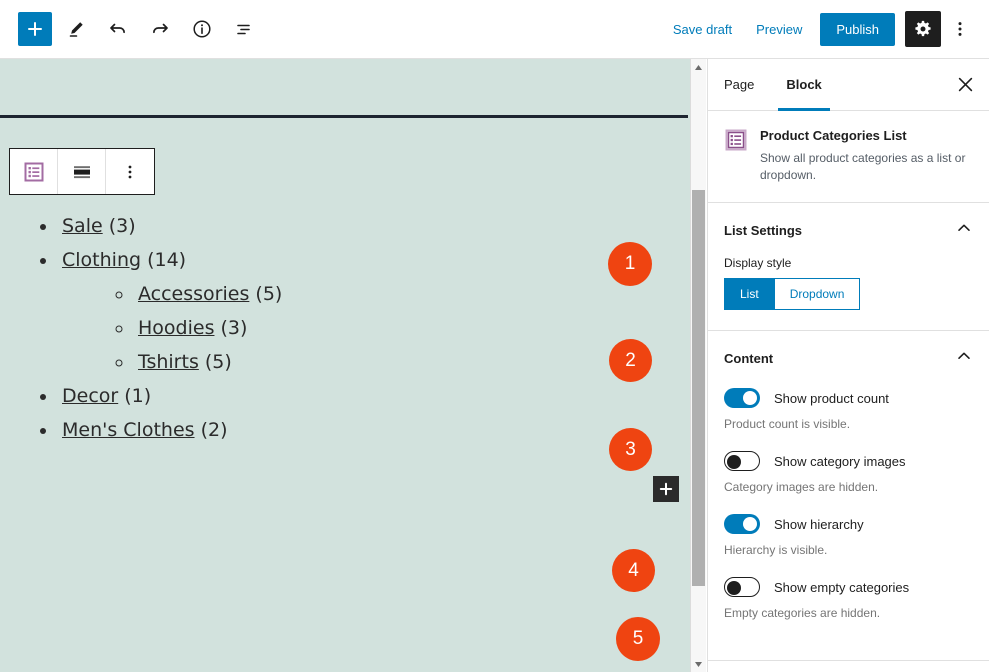 The width and height of the screenshot is (989, 672). Describe the element at coordinates (193, 294) in the screenshot. I see `category-link: Accessories` at that location.